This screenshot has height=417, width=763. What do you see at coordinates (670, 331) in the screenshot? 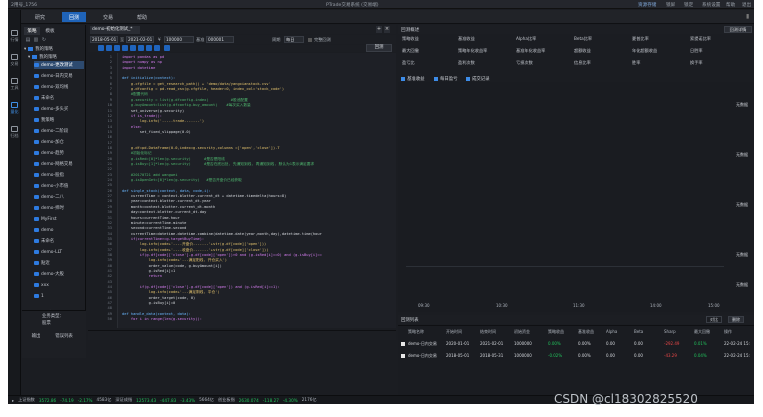
I see `table-header: Sharp` at bounding box center [670, 331].